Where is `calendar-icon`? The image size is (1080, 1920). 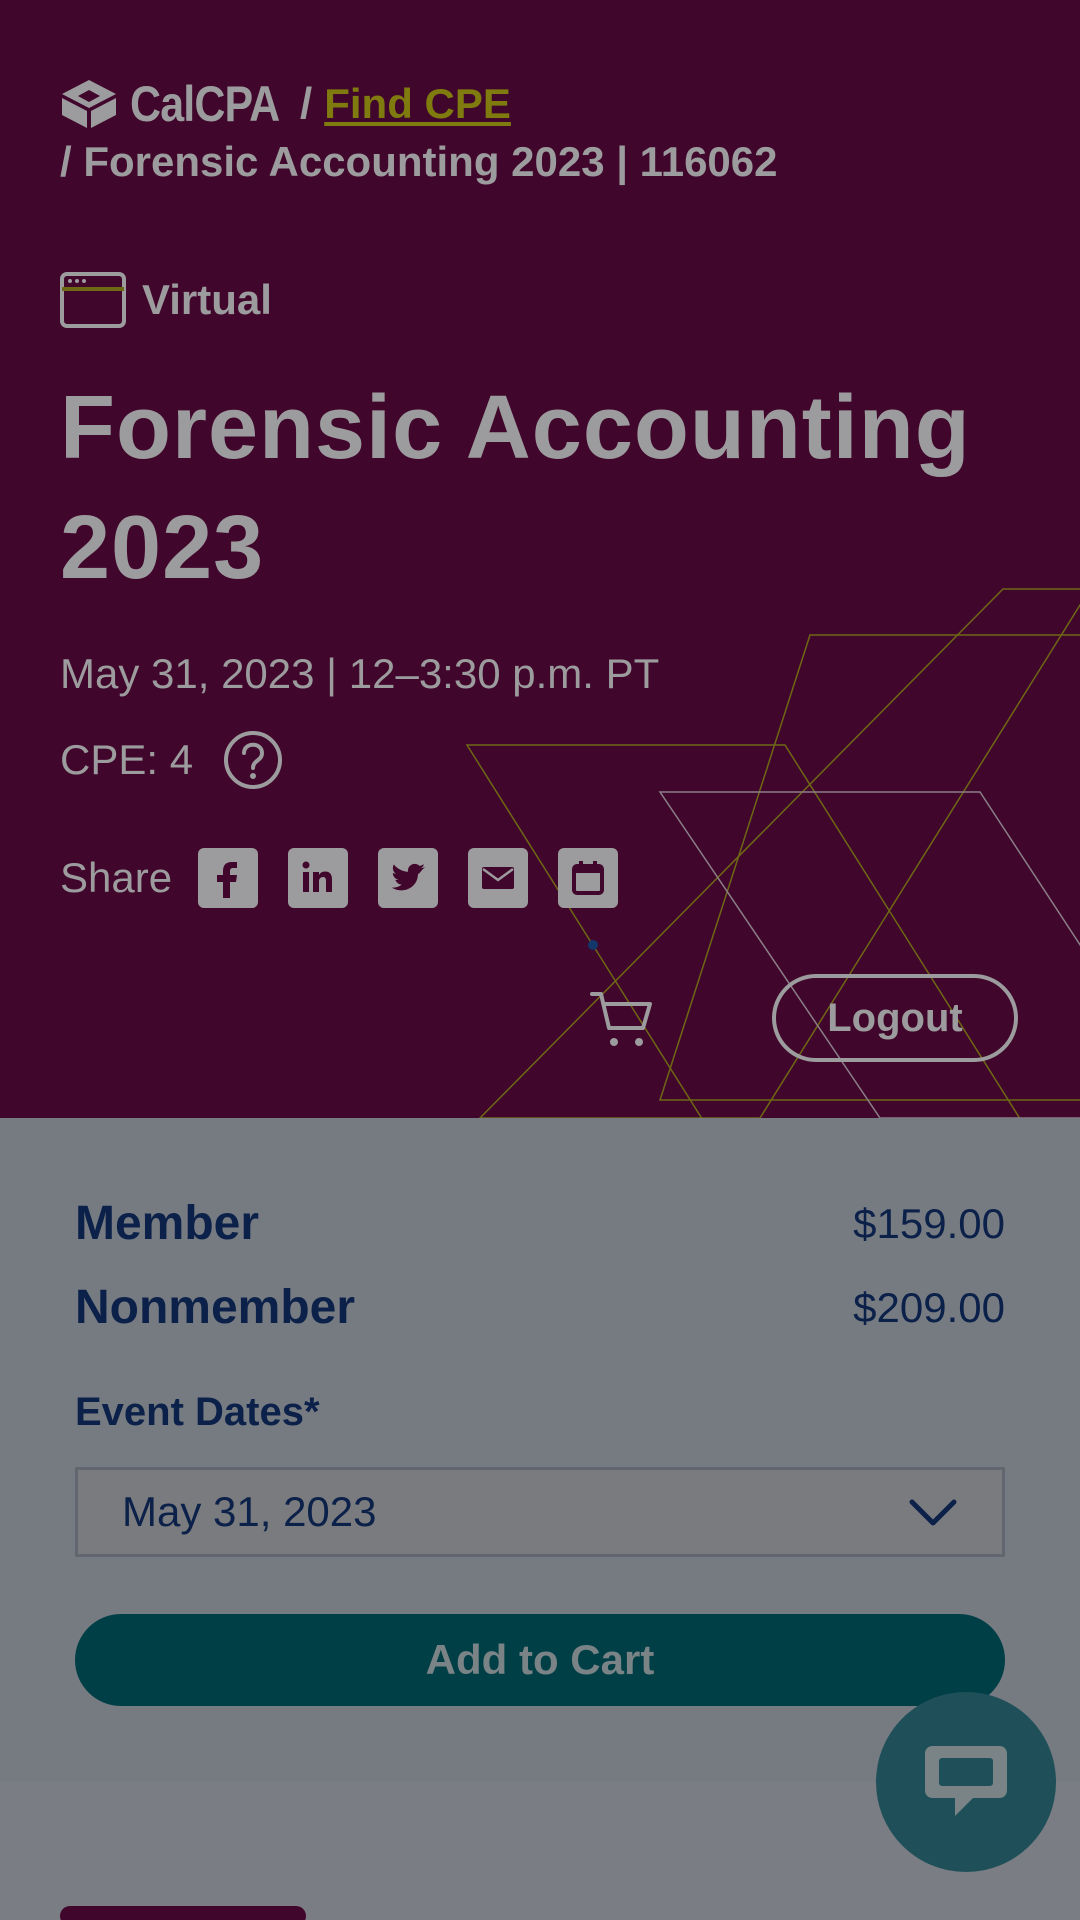
calendar-icon is located at coordinates (588, 878).